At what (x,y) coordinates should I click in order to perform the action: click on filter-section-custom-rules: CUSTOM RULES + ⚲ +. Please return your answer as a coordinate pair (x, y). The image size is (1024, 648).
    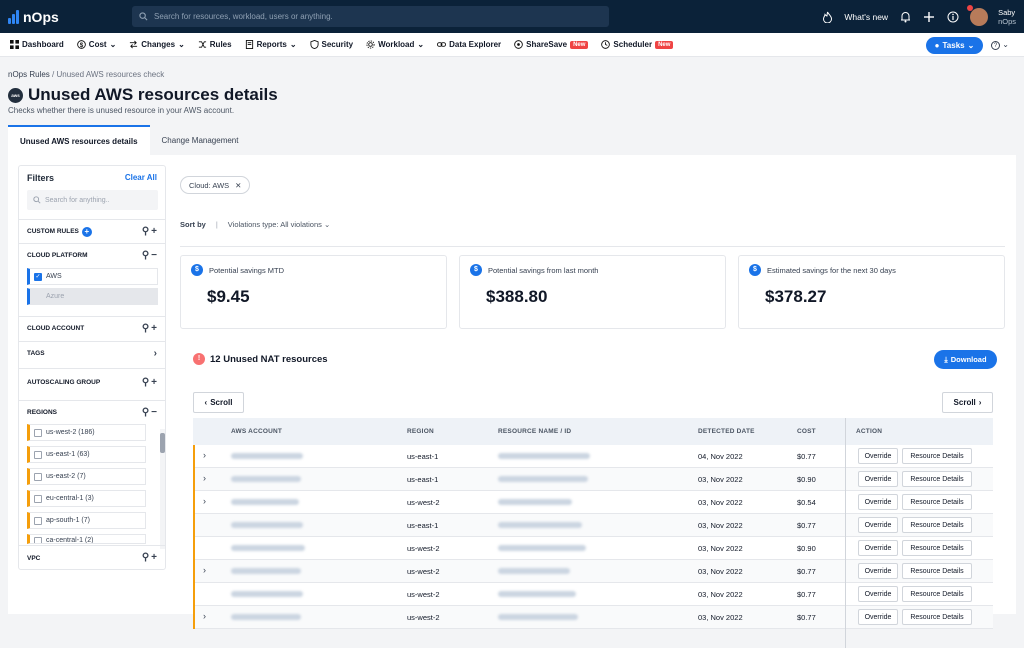
    Looking at the image, I should click on (92, 231).